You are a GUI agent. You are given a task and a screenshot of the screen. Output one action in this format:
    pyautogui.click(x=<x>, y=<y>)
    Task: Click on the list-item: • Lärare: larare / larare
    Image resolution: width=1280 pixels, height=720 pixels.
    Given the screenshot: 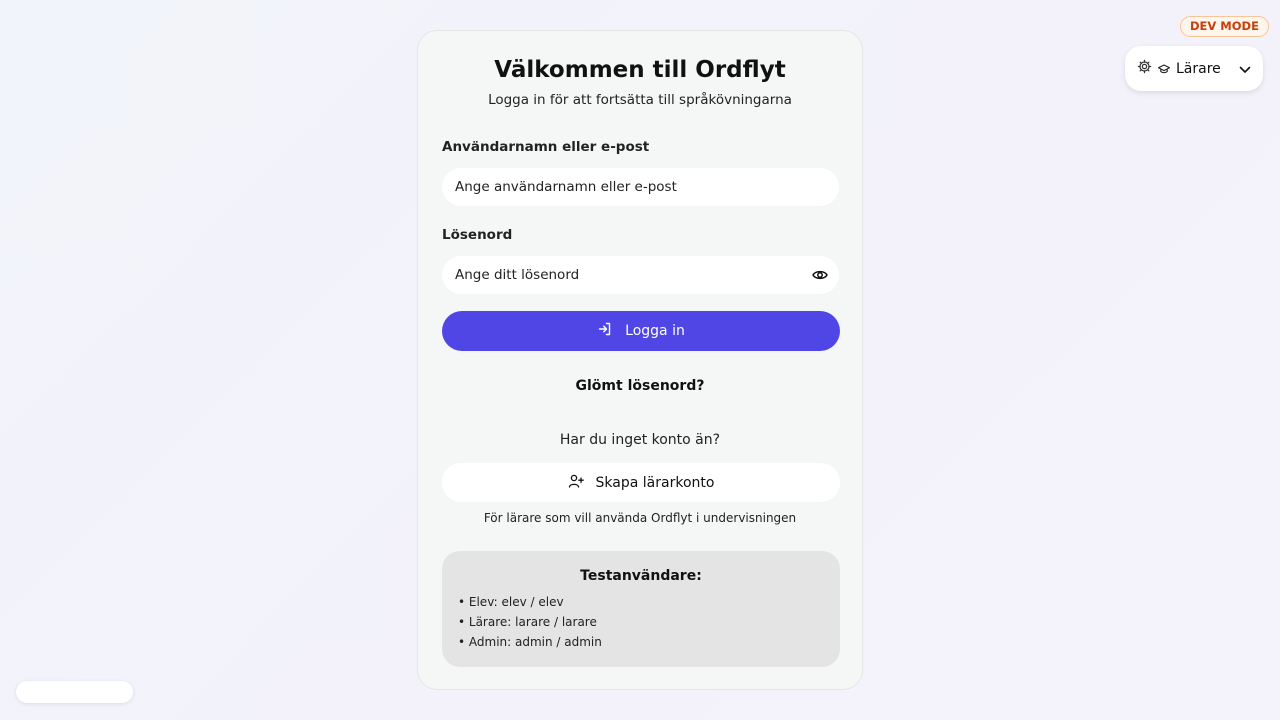 What is the action you would take?
    pyautogui.click(x=527, y=622)
    